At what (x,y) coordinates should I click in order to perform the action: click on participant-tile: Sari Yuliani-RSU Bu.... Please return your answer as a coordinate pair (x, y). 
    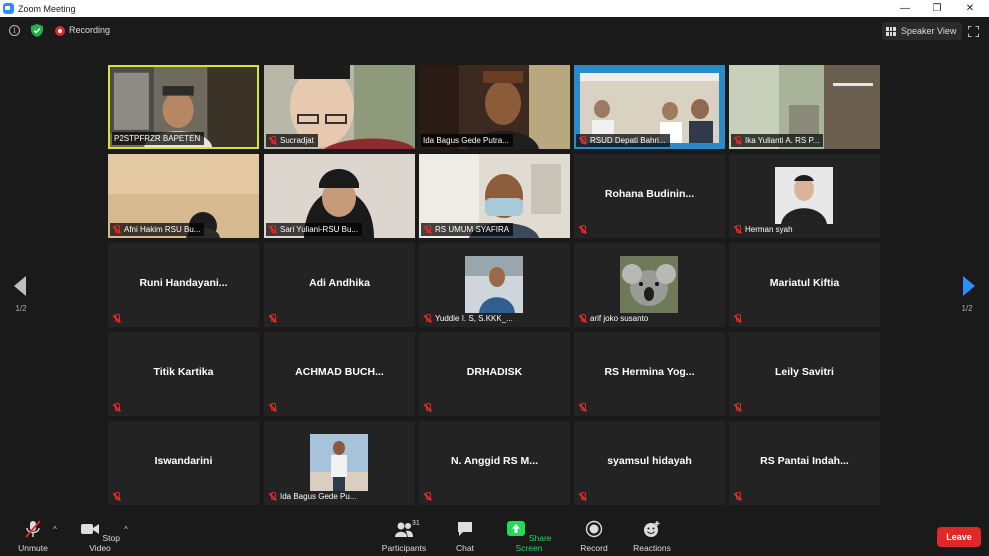
    Looking at the image, I should click on (339, 196).